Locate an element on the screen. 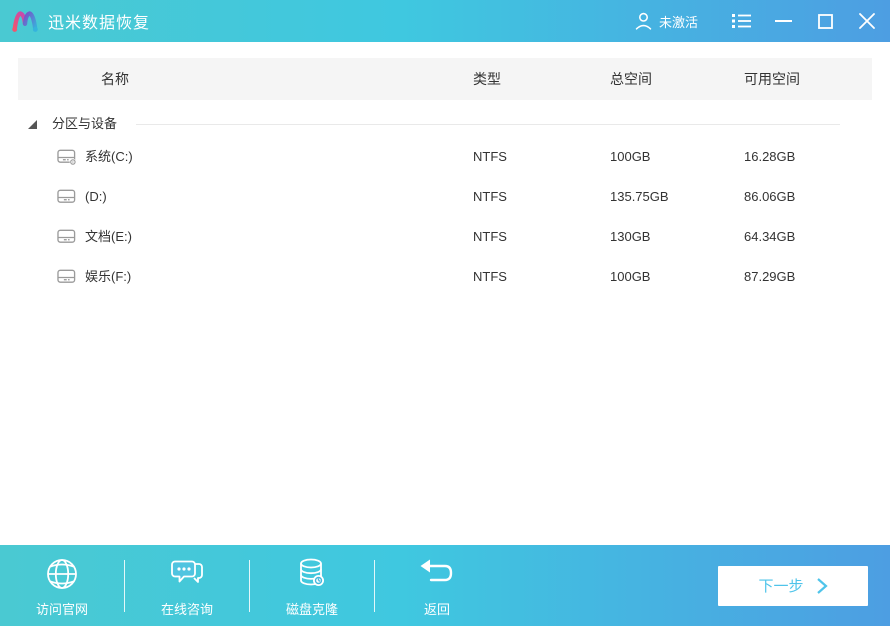  action-label: 在线咨询 is located at coordinates (186, 609).